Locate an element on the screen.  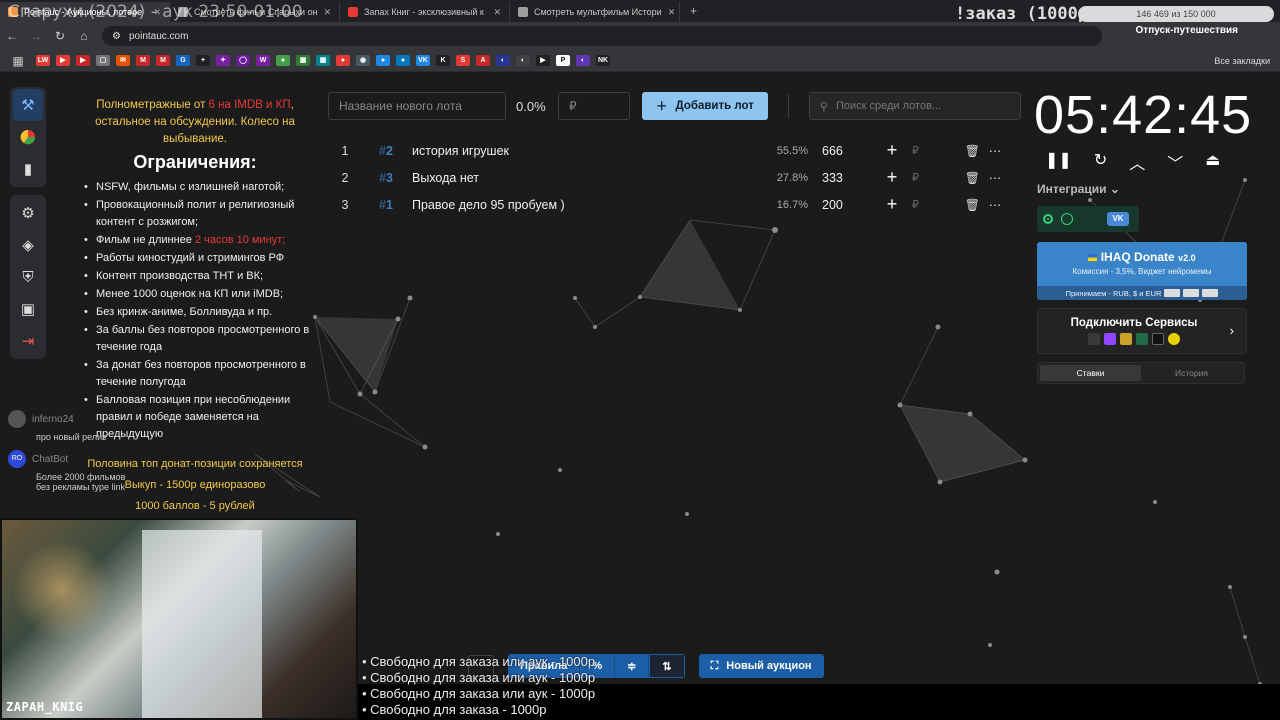
wheel-pie-icon is located at coordinates (28, 137).